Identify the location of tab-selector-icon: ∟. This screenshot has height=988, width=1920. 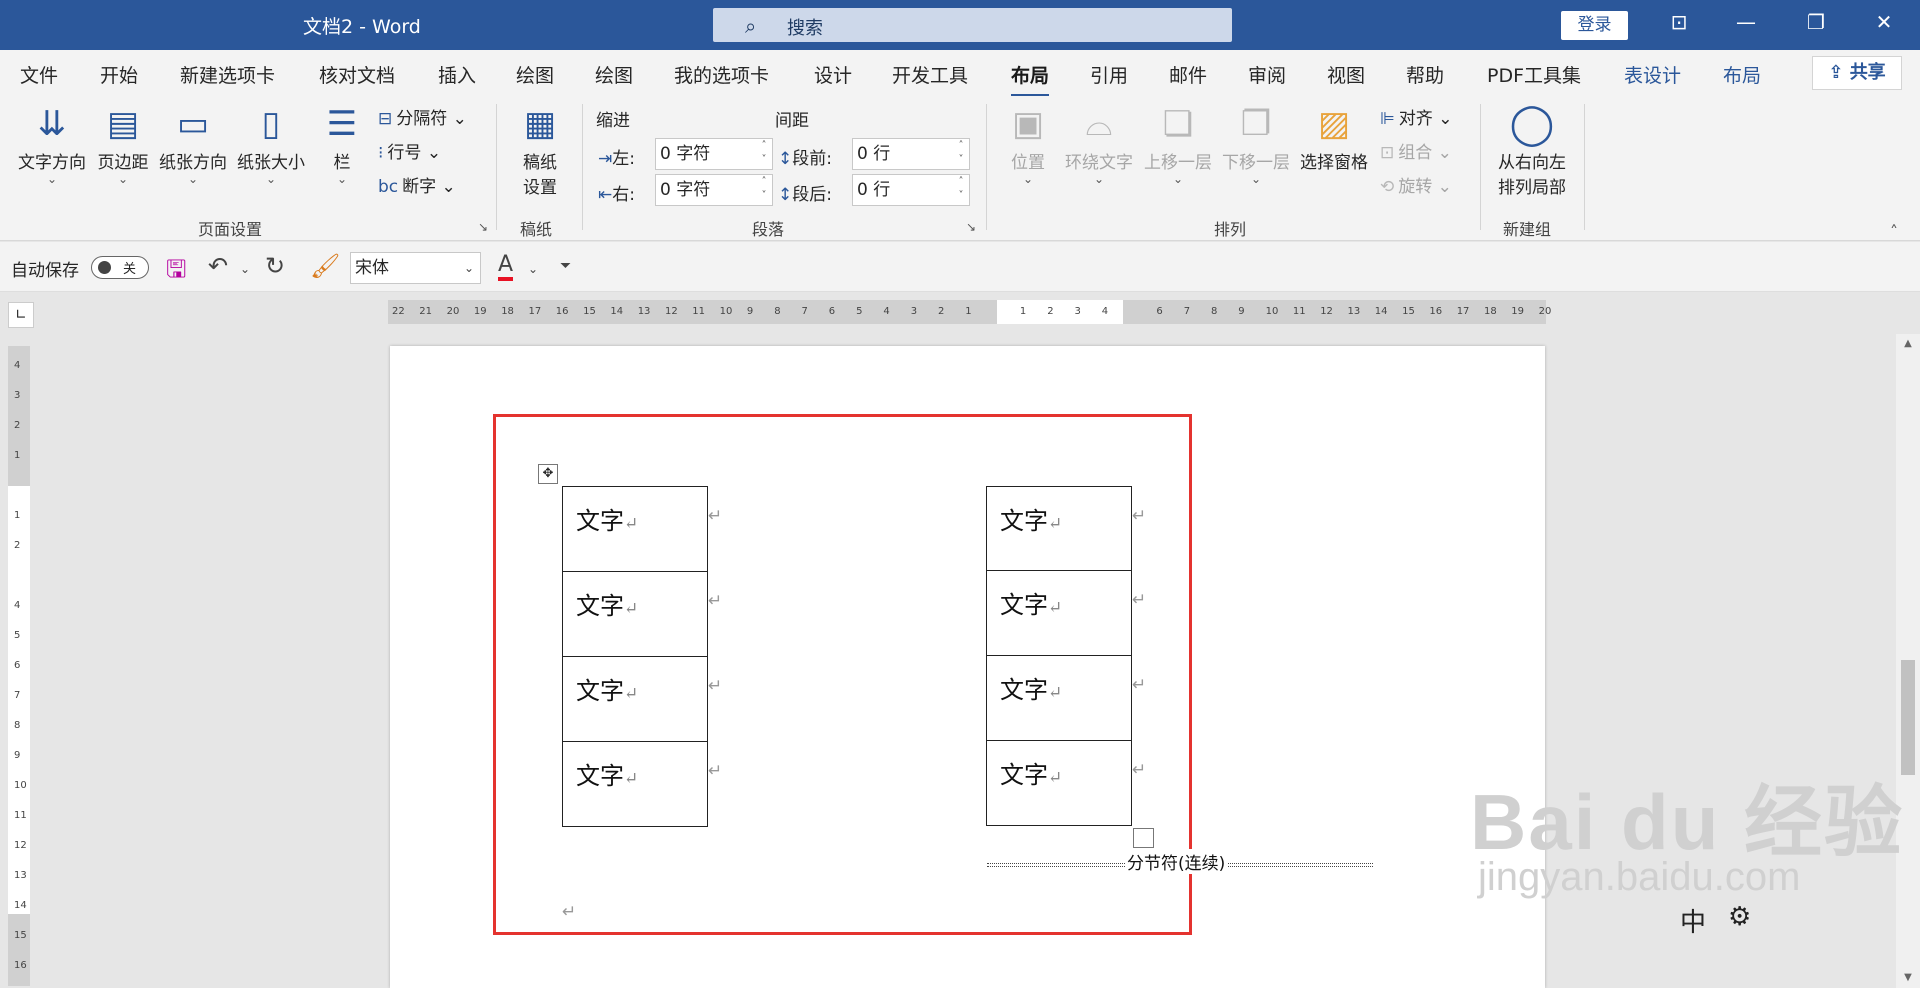
(21, 315).